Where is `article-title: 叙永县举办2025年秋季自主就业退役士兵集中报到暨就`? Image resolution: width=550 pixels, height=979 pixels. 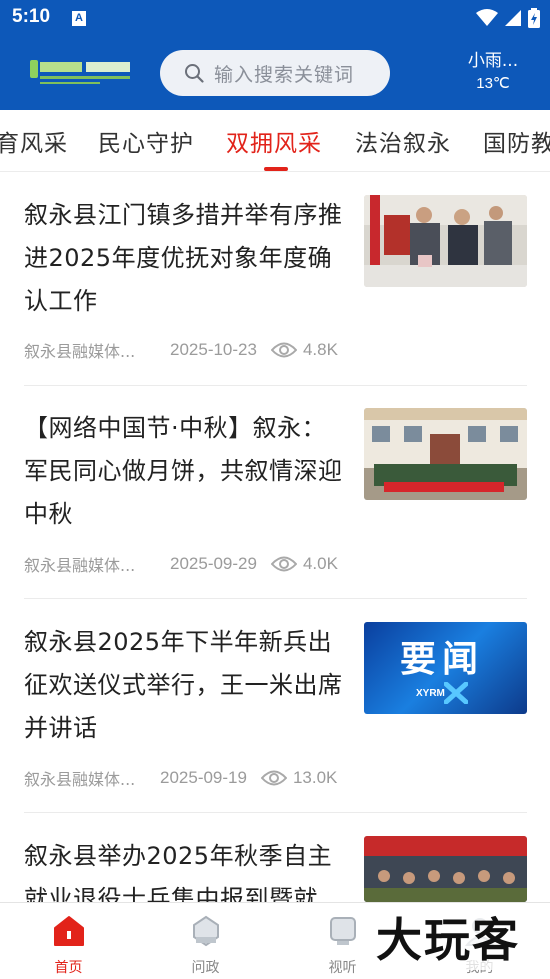
article-title: 叙永县举办2025年秋季自主就业退役士兵集中报到暨就 is located at coordinates (178, 872).